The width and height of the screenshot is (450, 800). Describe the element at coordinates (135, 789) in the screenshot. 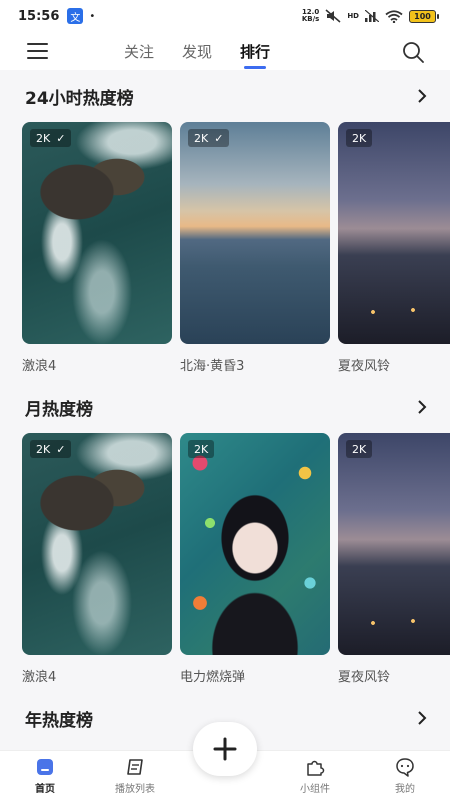

I see `nav-label: 播放列表` at that location.